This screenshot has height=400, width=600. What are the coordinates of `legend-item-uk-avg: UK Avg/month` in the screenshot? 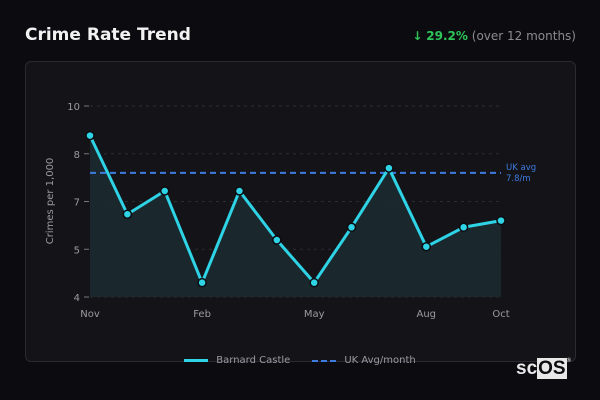 It's located at (364, 360).